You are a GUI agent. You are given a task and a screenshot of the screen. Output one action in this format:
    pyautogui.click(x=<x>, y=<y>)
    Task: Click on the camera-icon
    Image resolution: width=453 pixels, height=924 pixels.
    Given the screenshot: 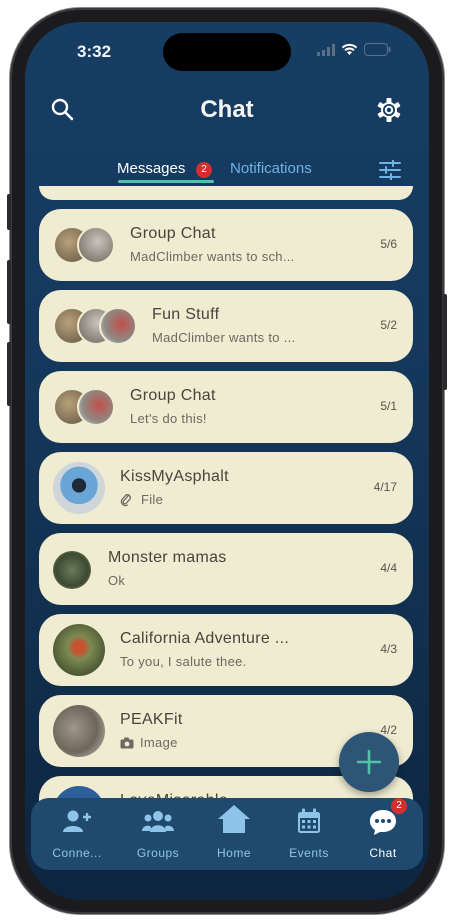 What is the action you would take?
    pyautogui.click(x=127, y=743)
    